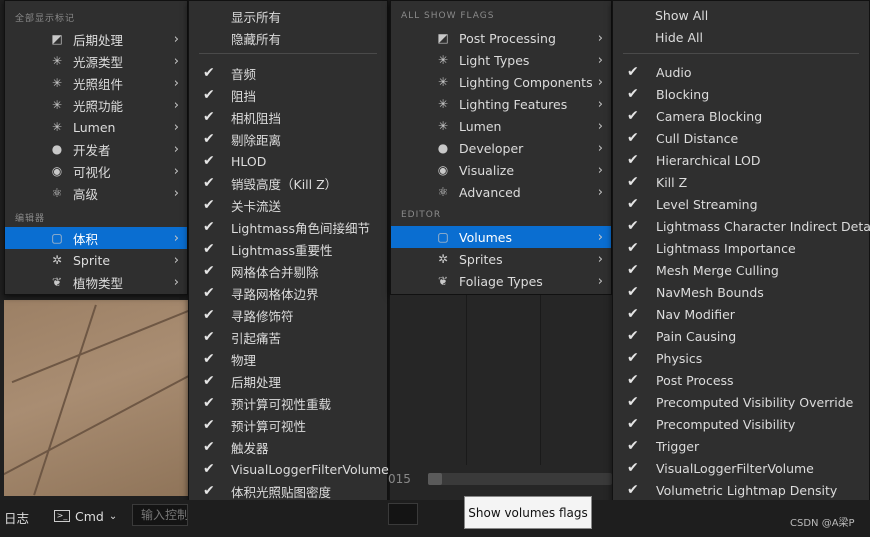 The width and height of the screenshot is (870, 537). What do you see at coordinates (741, 138) in the screenshot?
I see `flag-checkbox-item: ✔ Cull Distance` at bounding box center [741, 138].